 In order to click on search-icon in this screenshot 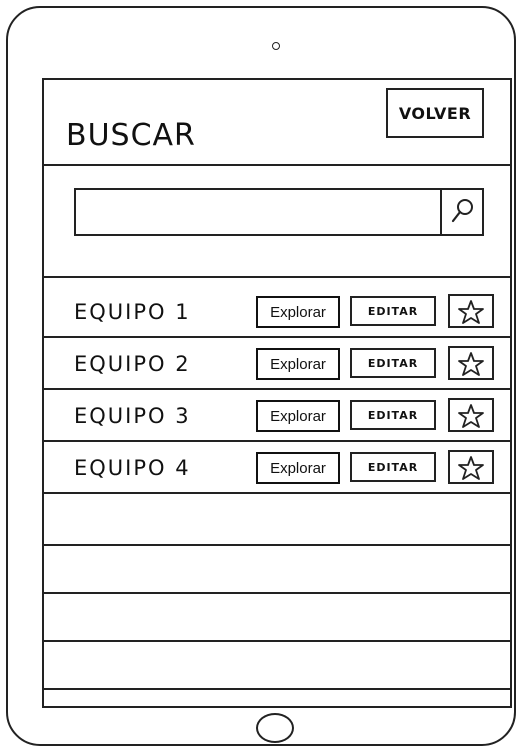, I will do `click(462, 211)`.